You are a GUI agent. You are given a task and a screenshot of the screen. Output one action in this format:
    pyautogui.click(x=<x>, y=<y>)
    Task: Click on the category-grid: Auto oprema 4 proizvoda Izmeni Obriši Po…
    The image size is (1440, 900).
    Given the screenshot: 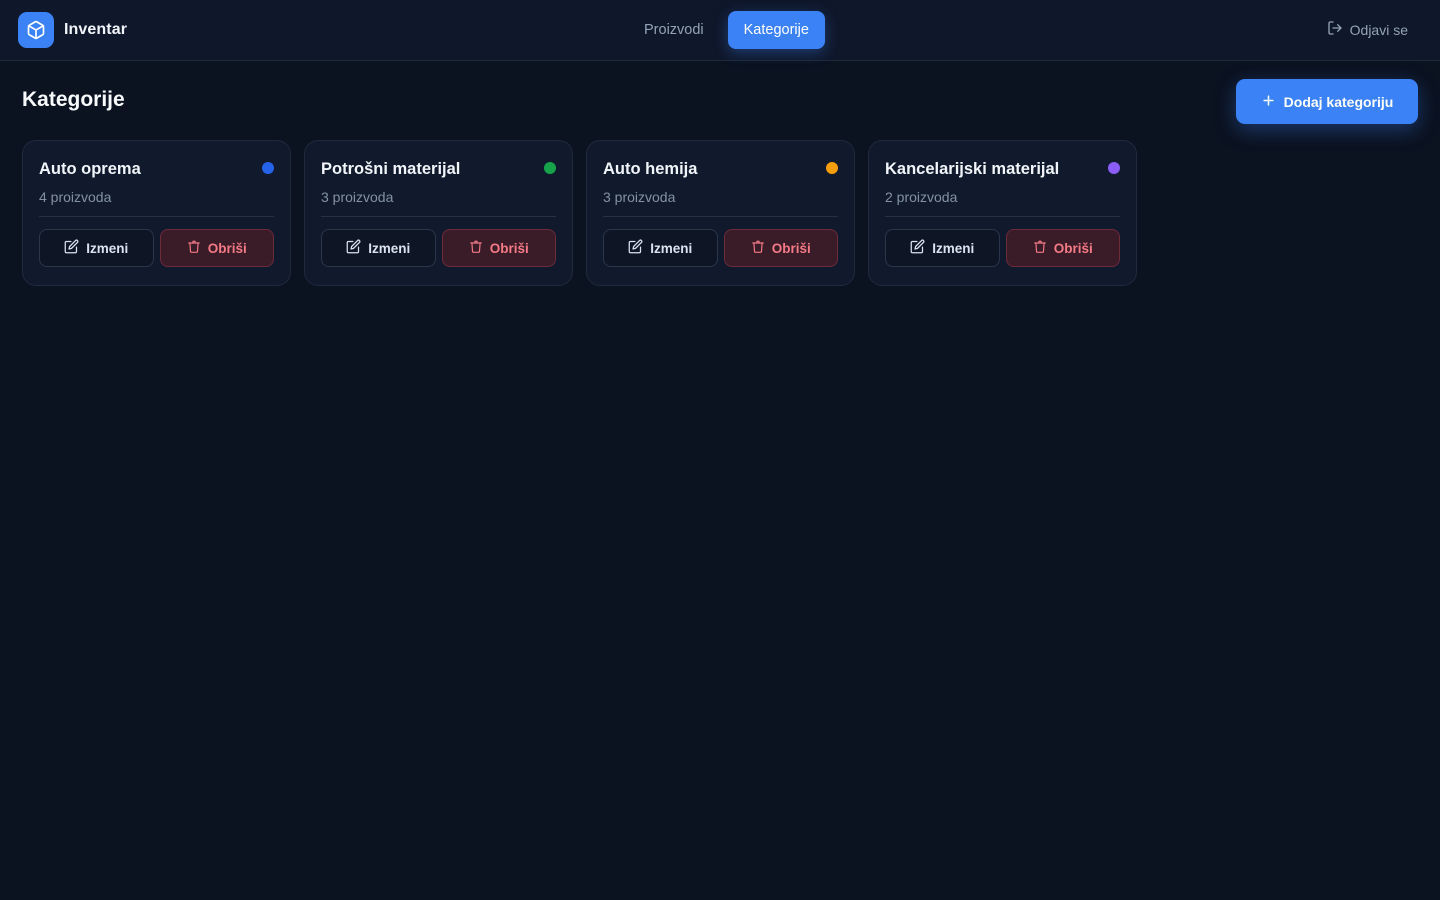 What is the action you would take?
    pyautogui.click(x=579, y=213)
    